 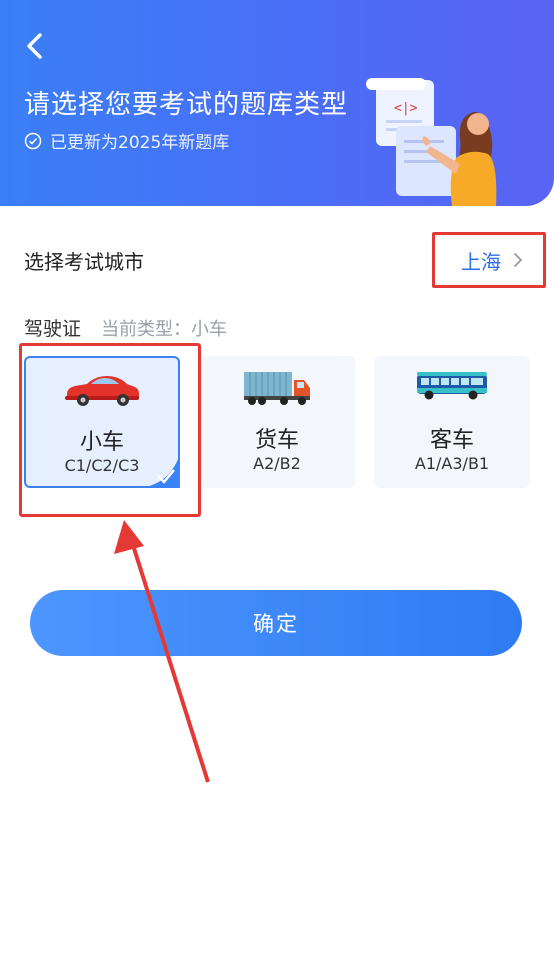 I want to click on license-type-row: 驾驶证 当前类型：小车, so click(x=125, y=327).